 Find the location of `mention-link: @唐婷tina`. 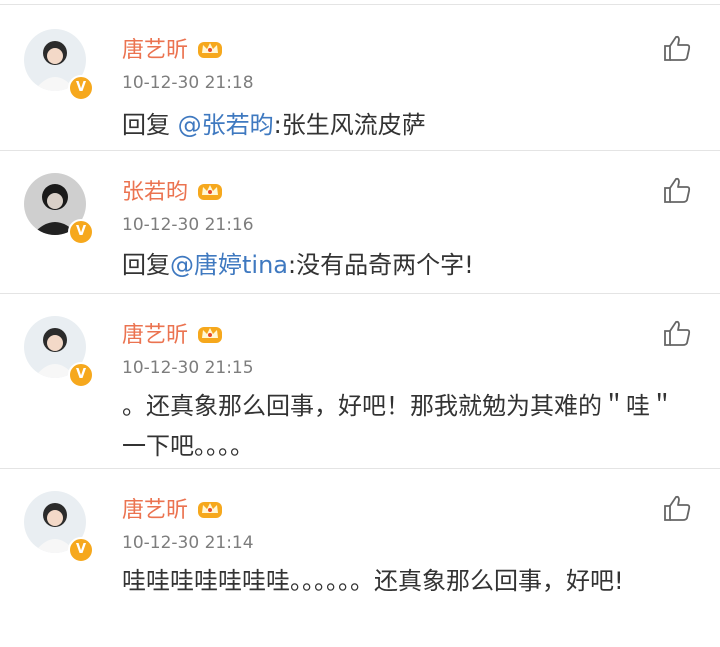

mention-link: @唐婷tina is located at coordinates (229, 265).